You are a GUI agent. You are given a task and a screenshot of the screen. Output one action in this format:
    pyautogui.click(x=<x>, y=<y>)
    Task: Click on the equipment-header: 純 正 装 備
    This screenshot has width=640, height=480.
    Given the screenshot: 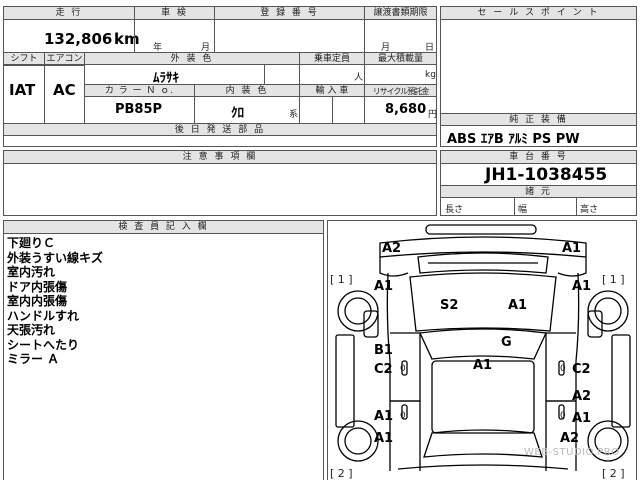 What is the action you would take?
    pyautogui.click(x=538, y=119)
    